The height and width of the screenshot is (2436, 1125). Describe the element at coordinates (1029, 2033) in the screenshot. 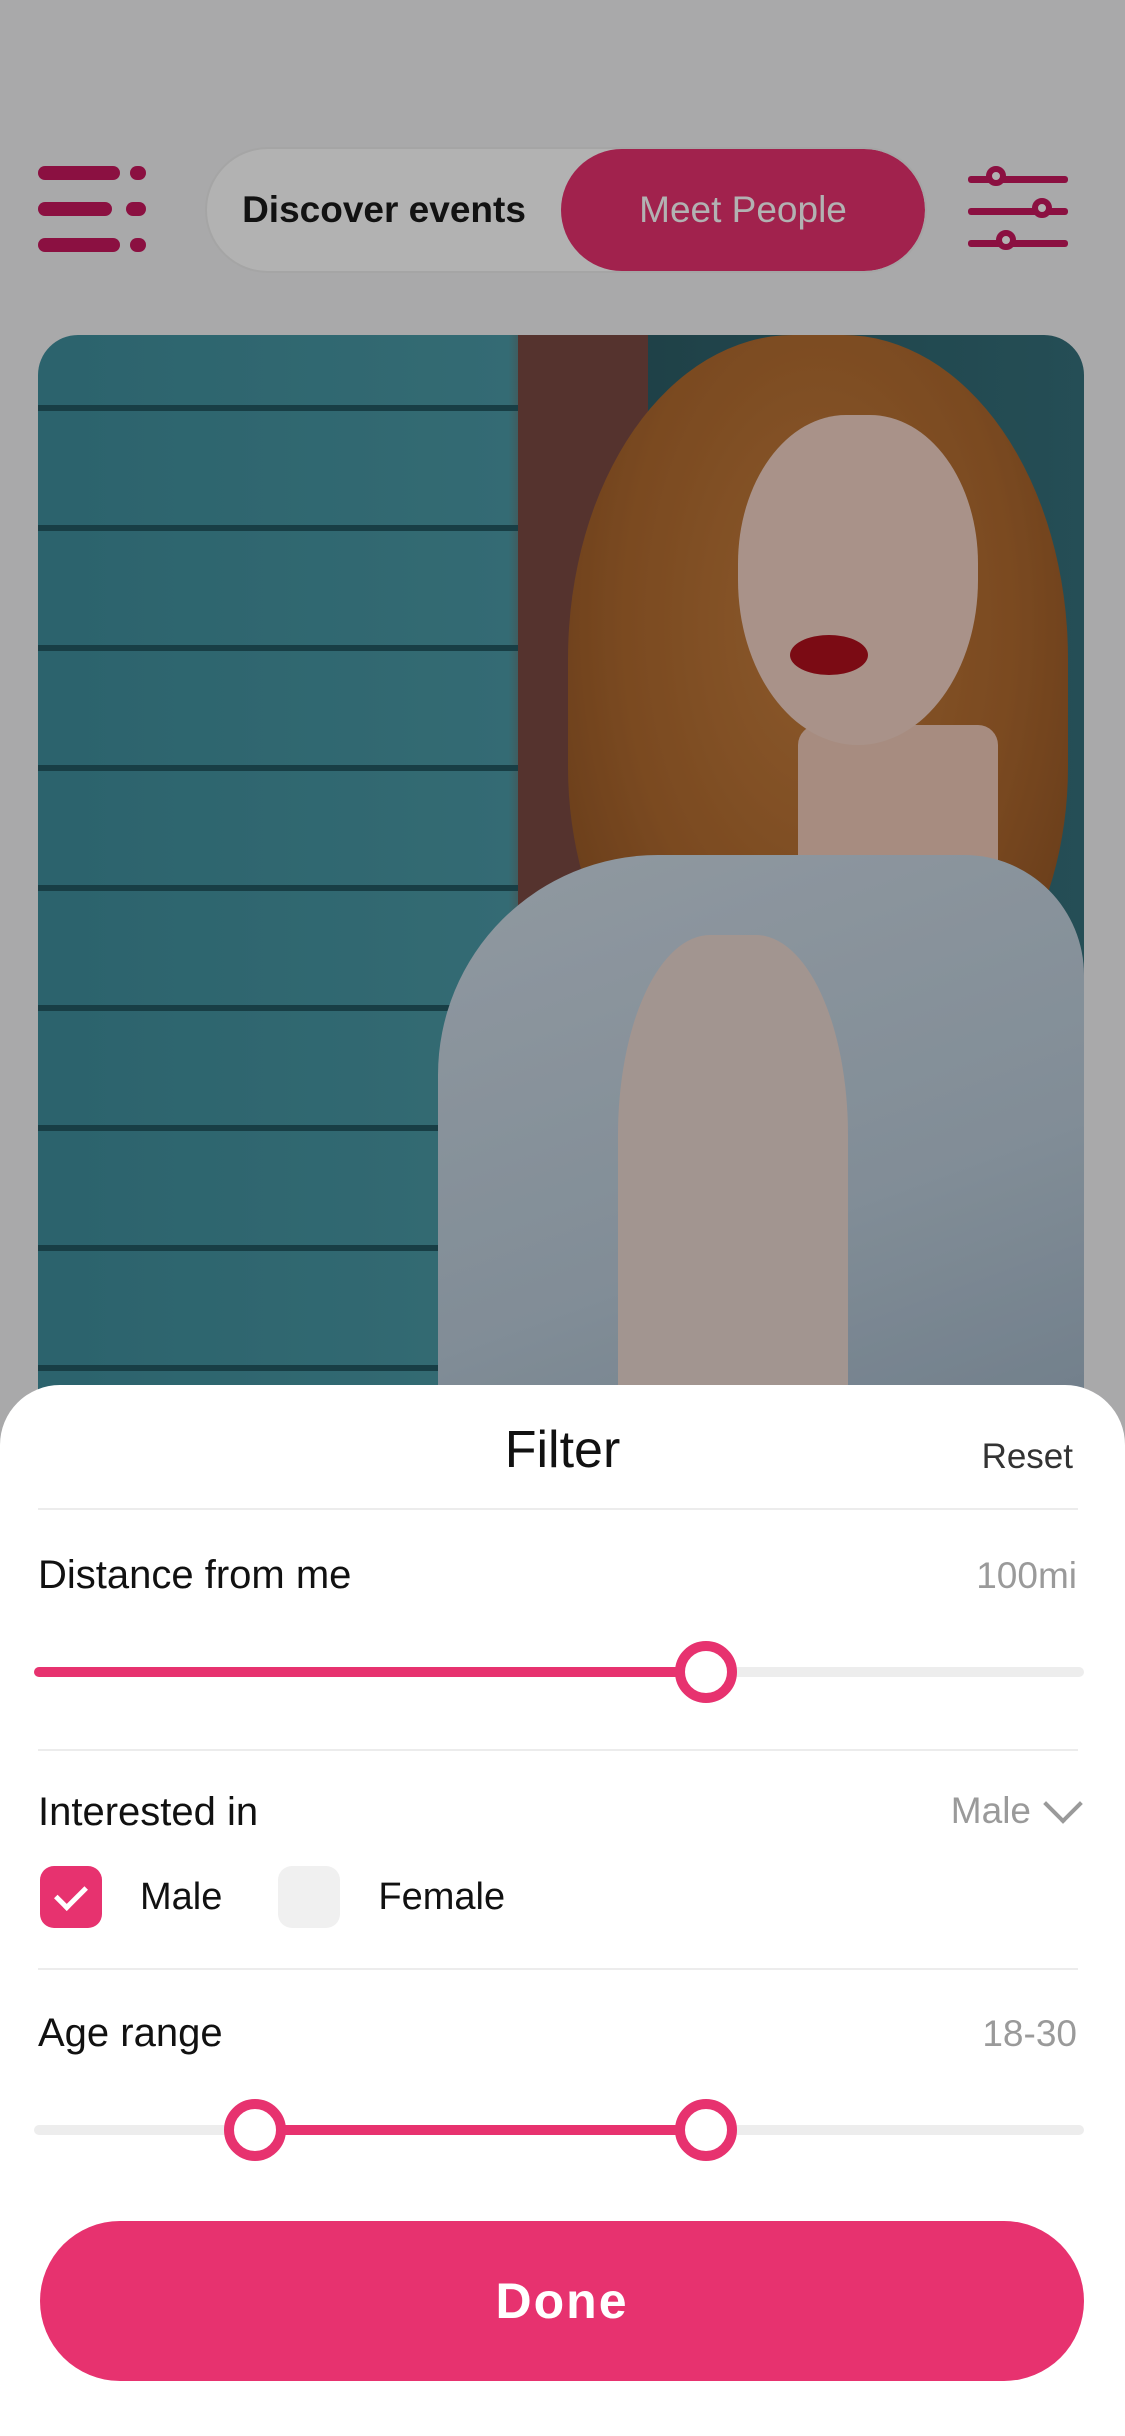

I see `age-range-value: 18-30` at that location.